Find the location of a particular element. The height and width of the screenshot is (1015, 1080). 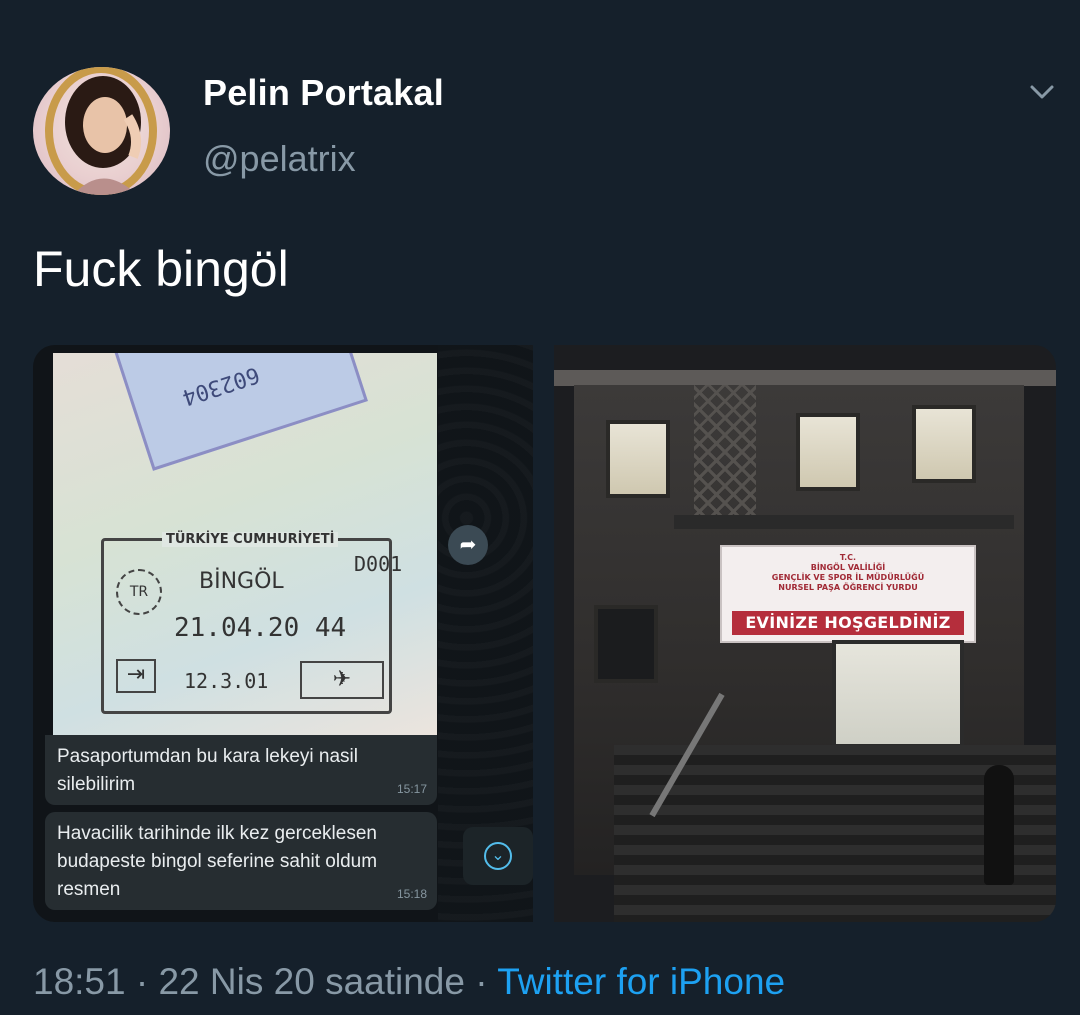

chevron-down-icon is located at coordinates (1042, 92).